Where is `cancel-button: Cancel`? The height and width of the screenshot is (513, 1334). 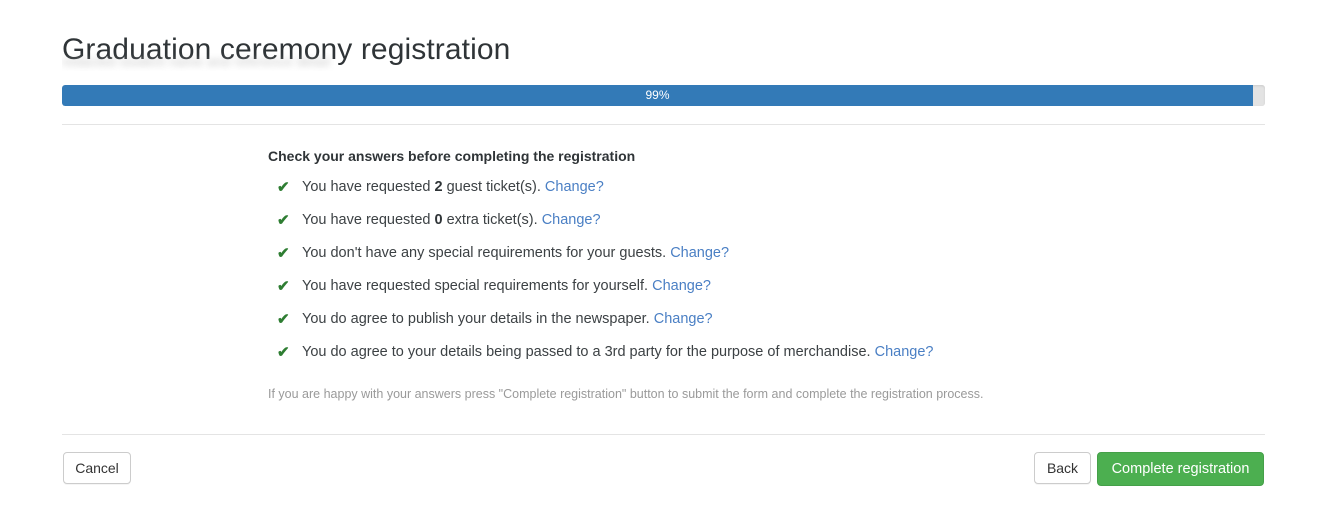
cancel-button: Cancel is located at coordinates (97, 468).